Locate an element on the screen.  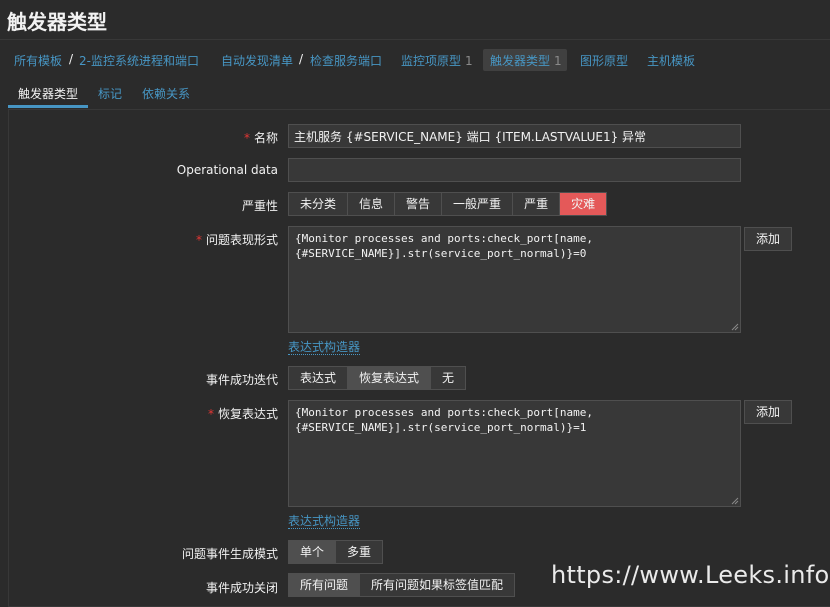
operational-data-label: Operational data is located at coordinates (227, 170).